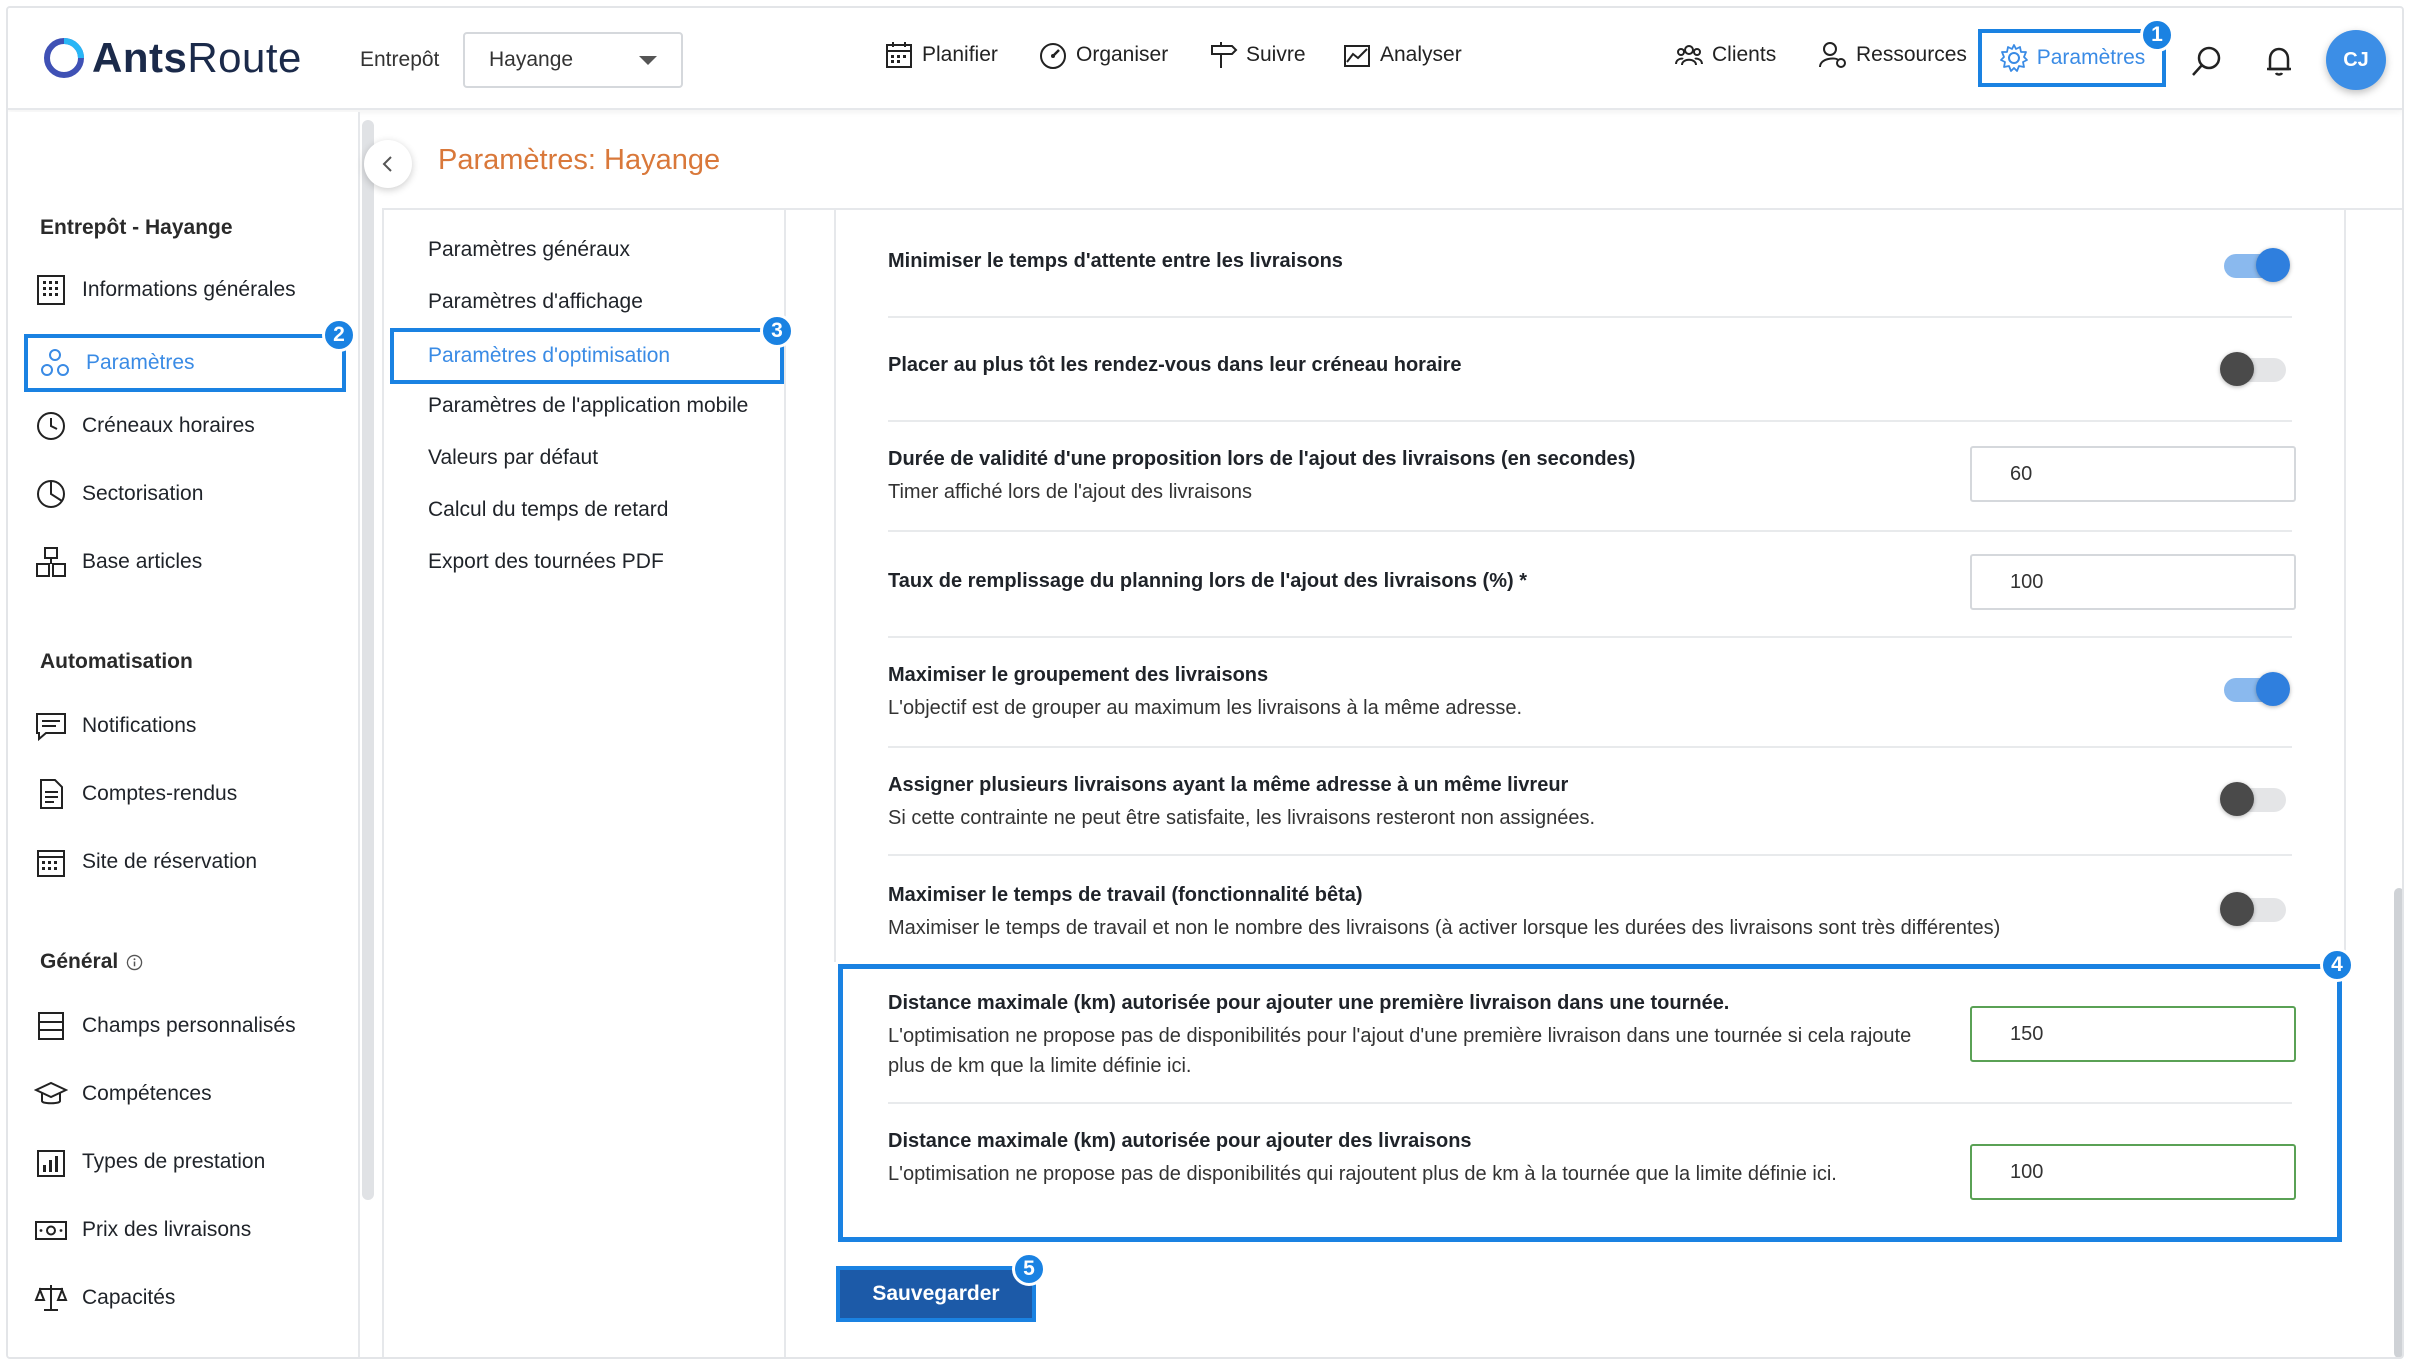 The image size is (2410, 1365). Describe the element at coordinates (546, 562) in the screenshot. I see `submenu-export-pdf: Export des tournées PDF` at that location.